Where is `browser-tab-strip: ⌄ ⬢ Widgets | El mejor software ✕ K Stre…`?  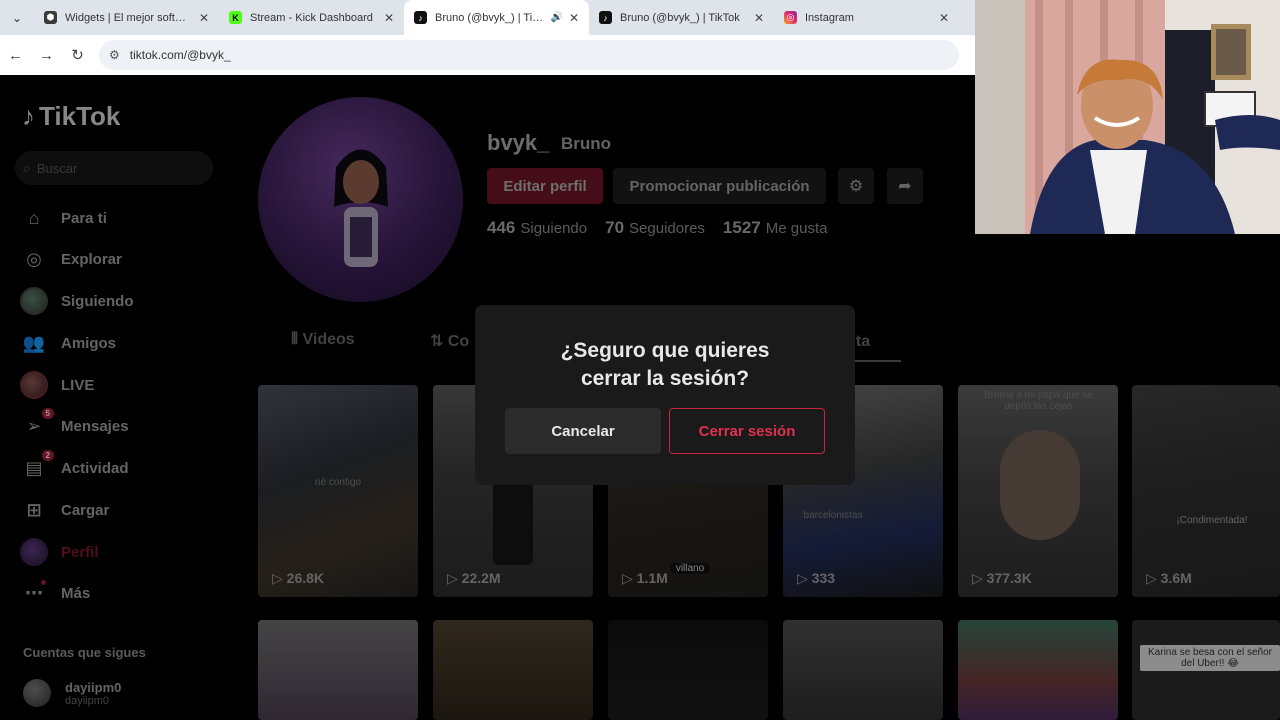 browser-tab-strip: ⌄ ⬢ Widgets | El mejor software ✕ K Stre… is located at coordinates (487, 17).